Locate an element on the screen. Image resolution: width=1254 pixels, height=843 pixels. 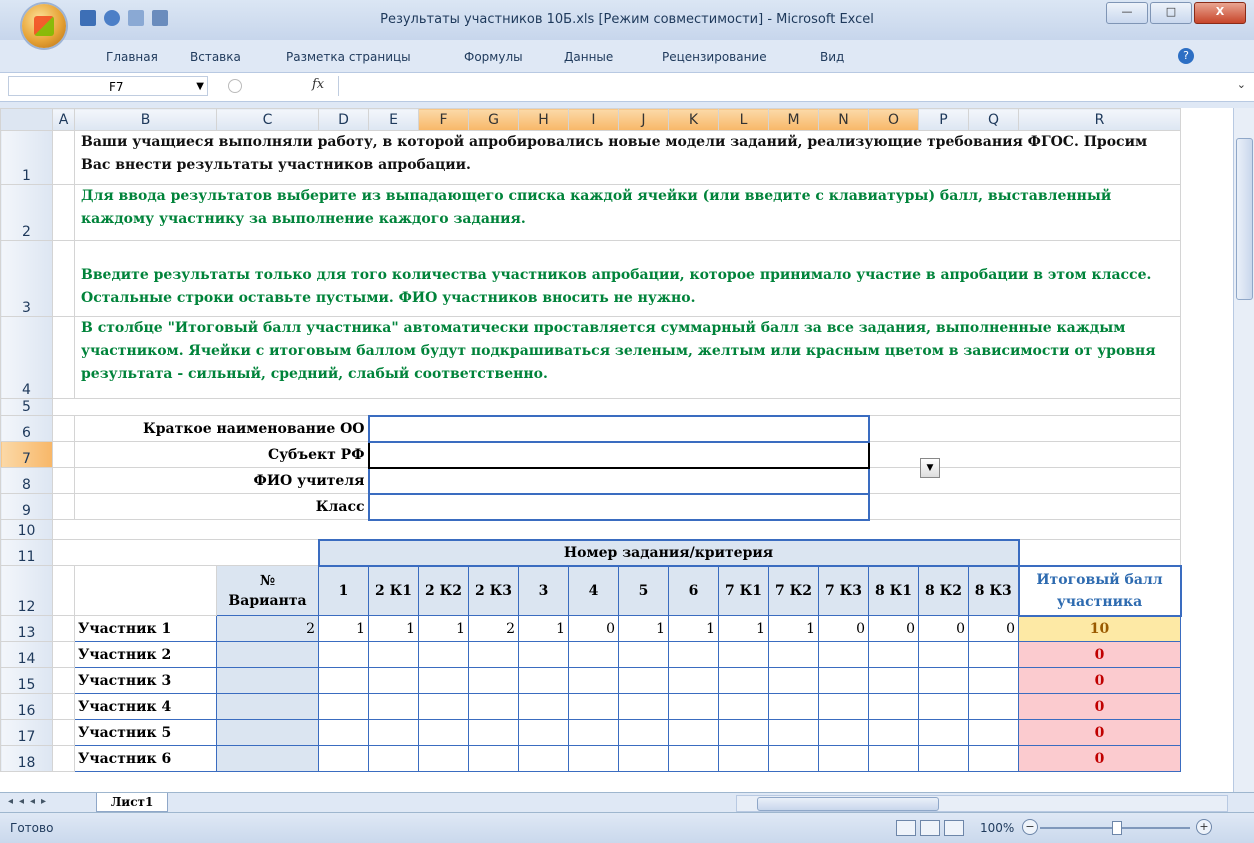
sheet-nav-icons: ◂◂◂▸ is located at coordinates (30, 801).